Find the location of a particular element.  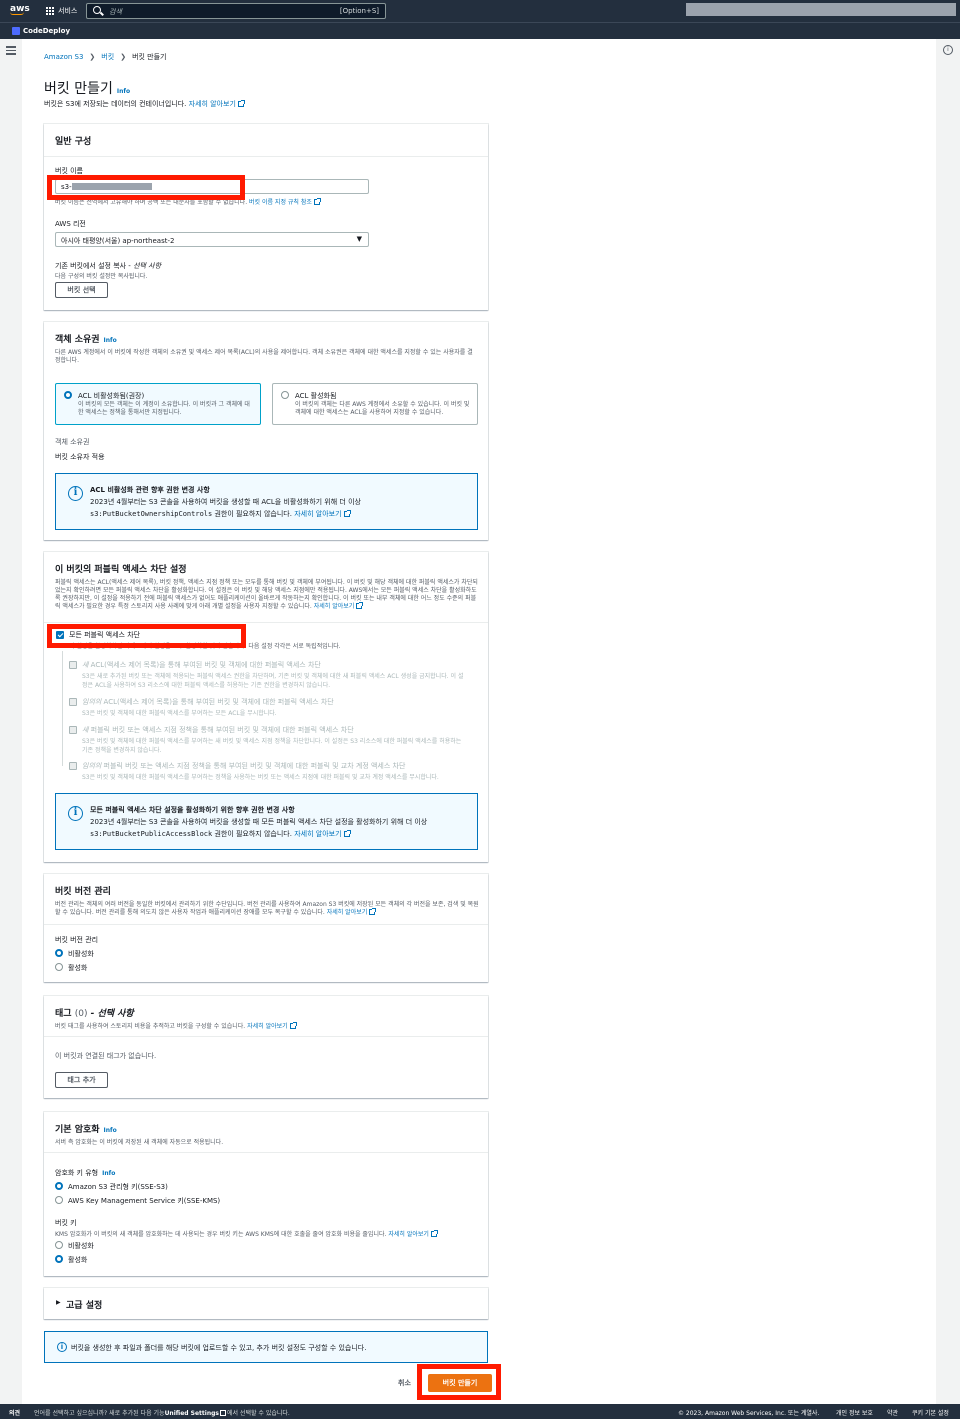

account-menu-redacted is located at coordinates (821, 9).